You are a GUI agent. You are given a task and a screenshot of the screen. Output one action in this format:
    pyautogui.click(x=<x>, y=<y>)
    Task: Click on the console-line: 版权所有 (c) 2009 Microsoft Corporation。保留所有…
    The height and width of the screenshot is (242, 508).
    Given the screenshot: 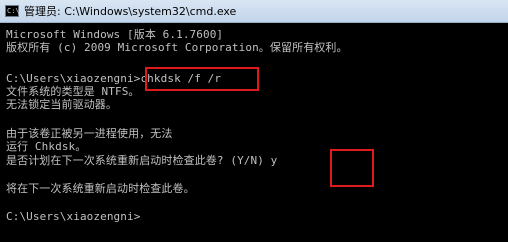 What is the action you would take?
    pyautogui.click(x=177, y=47)
    